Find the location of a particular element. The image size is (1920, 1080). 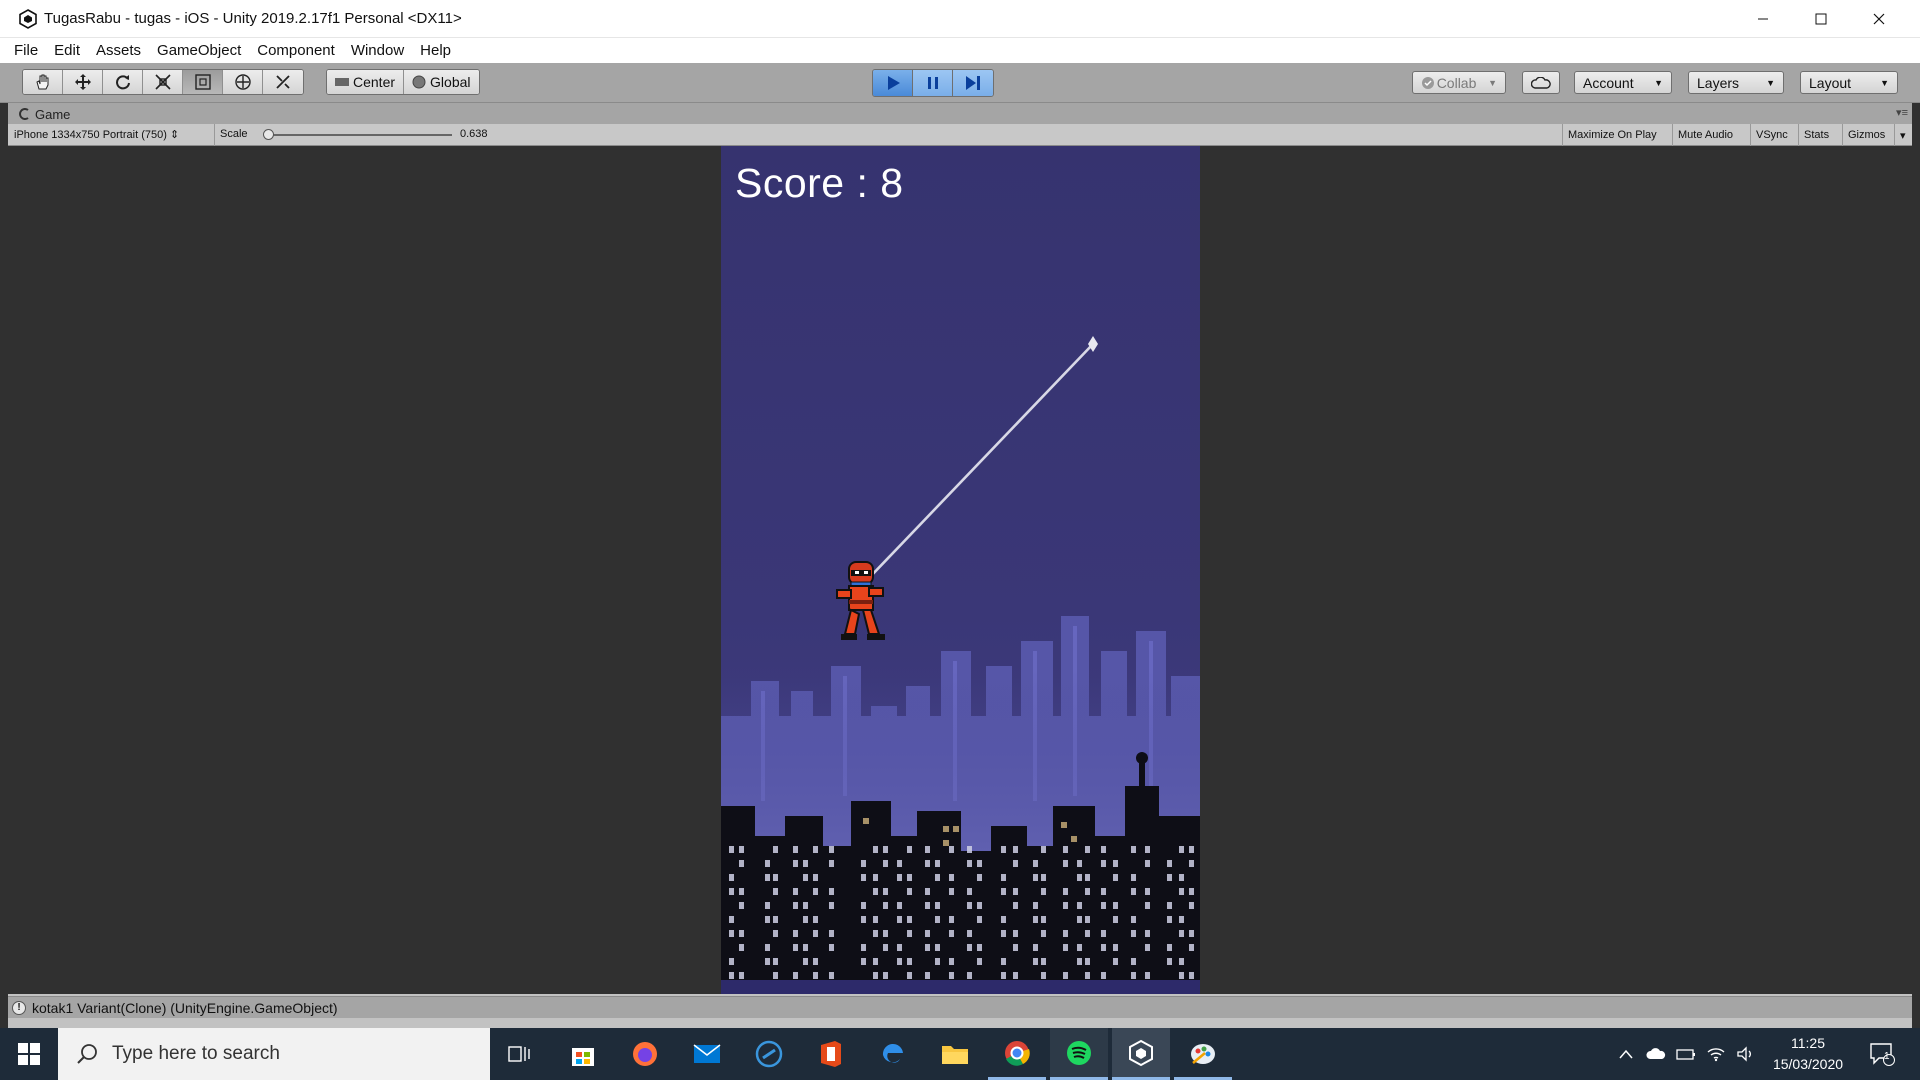

step-icon is located at coordinates (973, 83).